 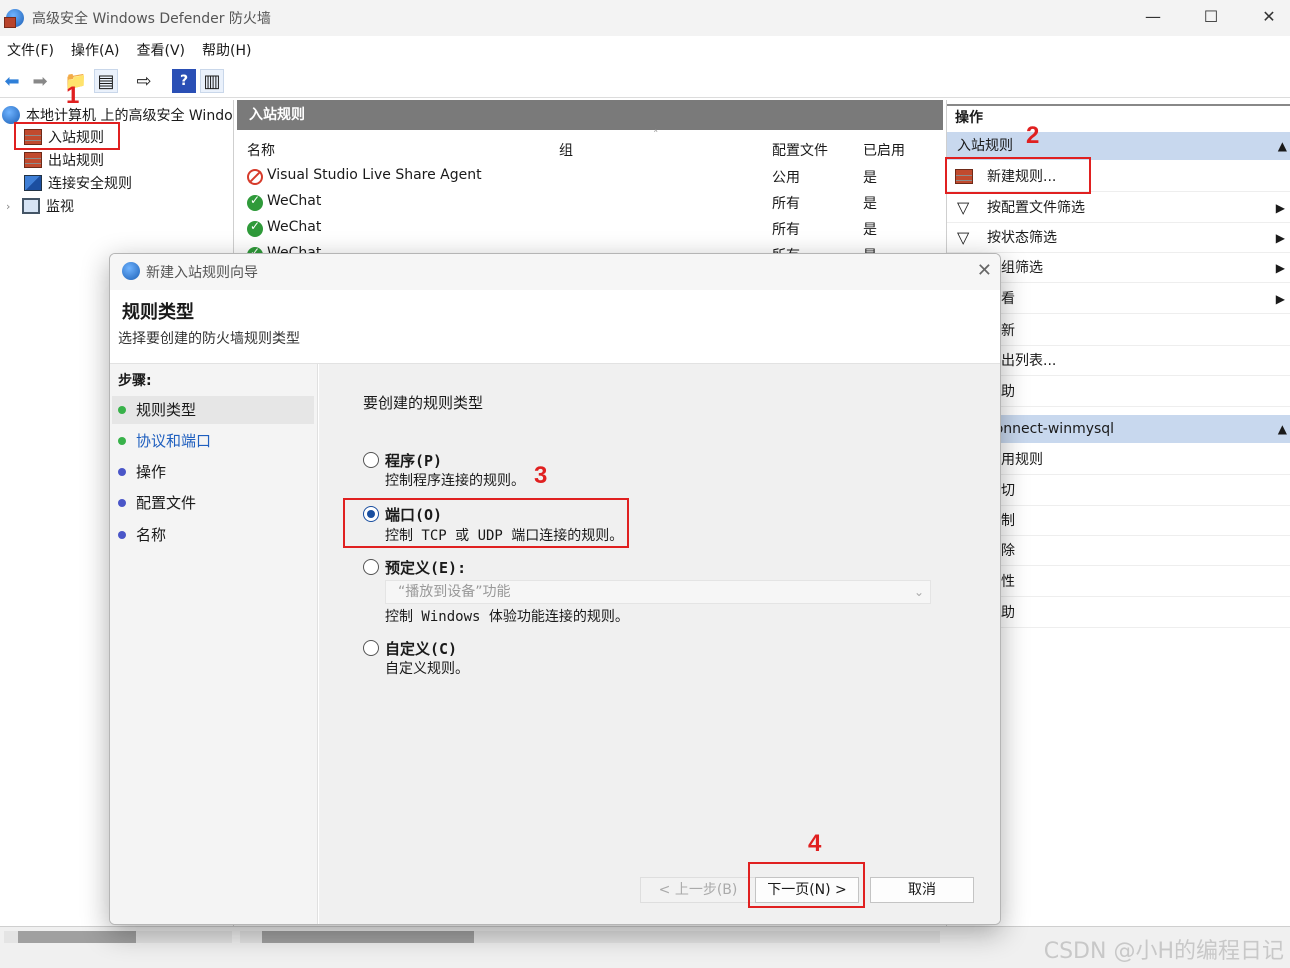 What do you see at coordinates (455, 481) in the screenshot?
I see `option-program-desc: 控制程序连接的规则。` at bounding box center [455, 481].